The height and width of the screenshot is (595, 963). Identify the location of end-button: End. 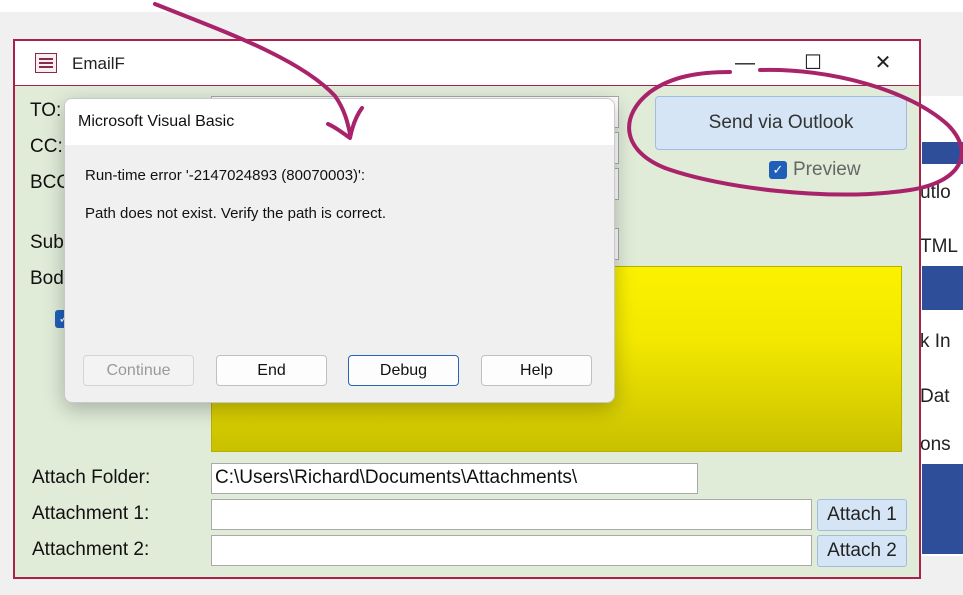
(271, 370).